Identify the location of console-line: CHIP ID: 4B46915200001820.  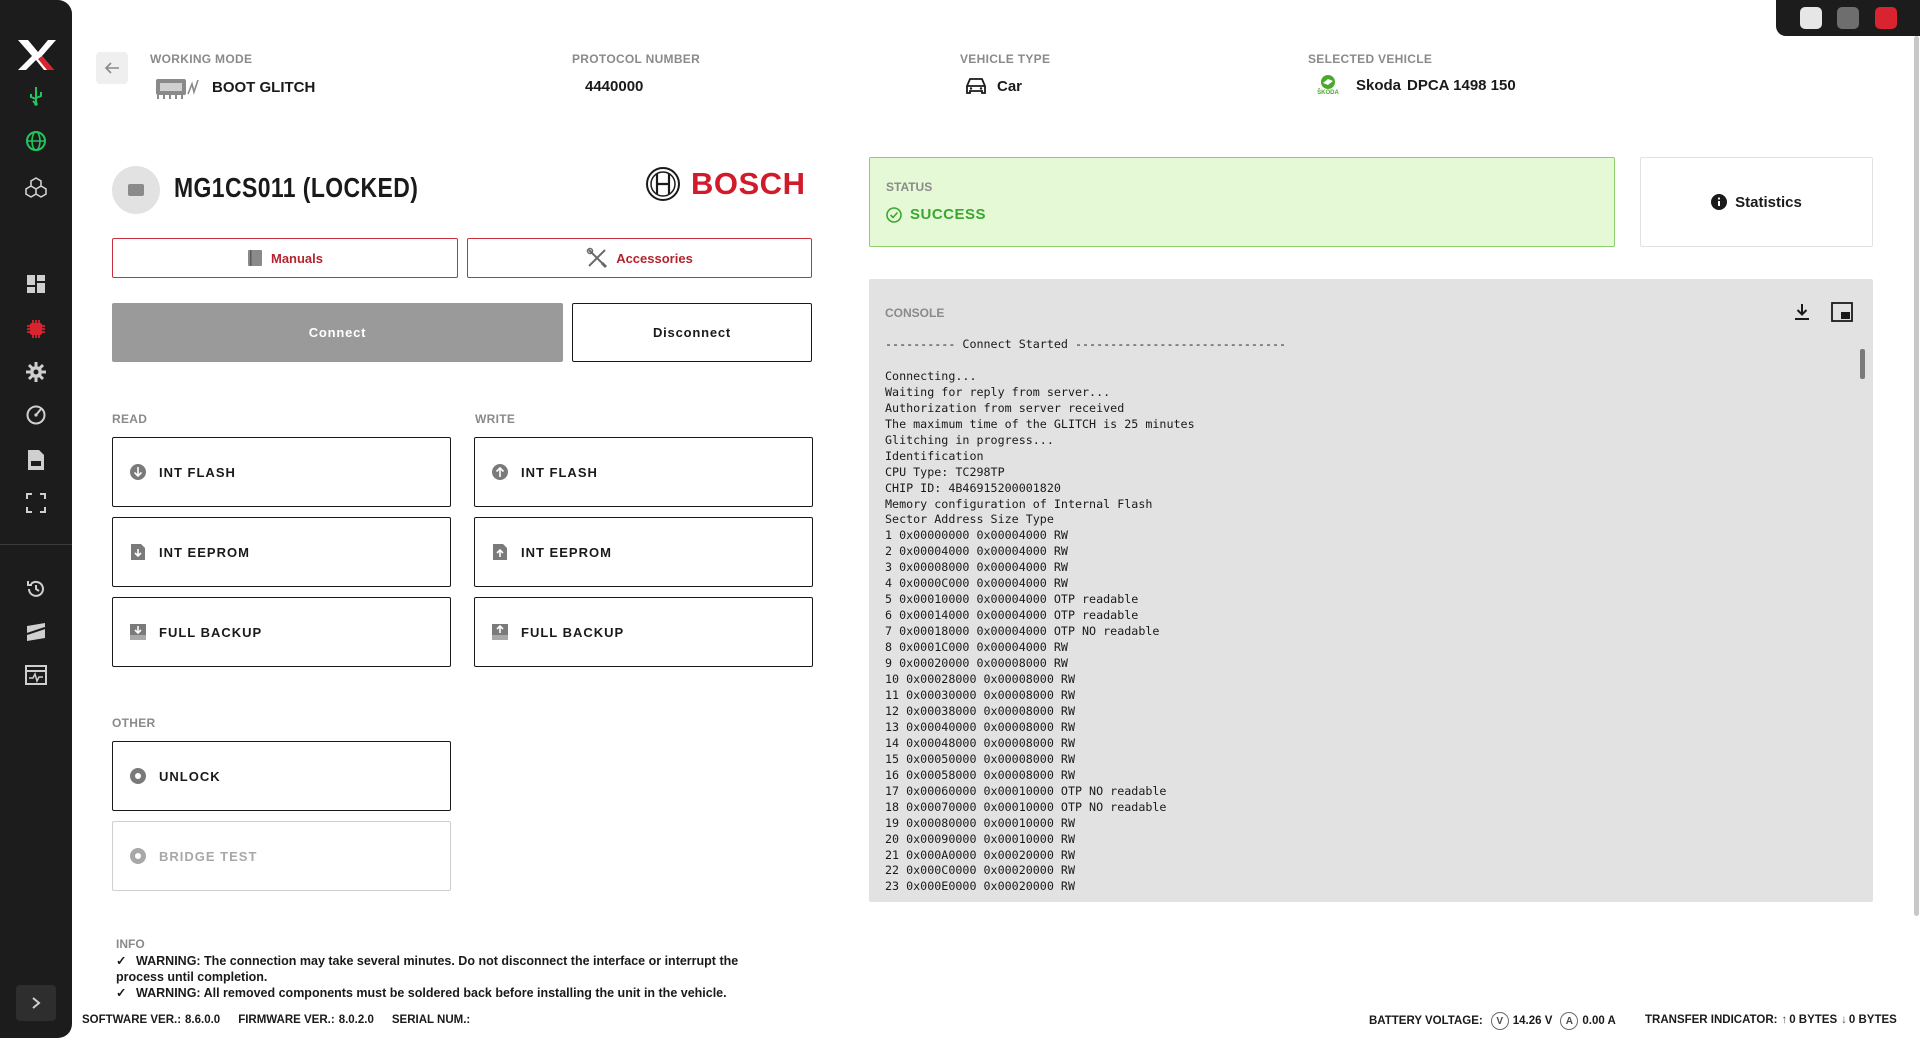
(973, 487).